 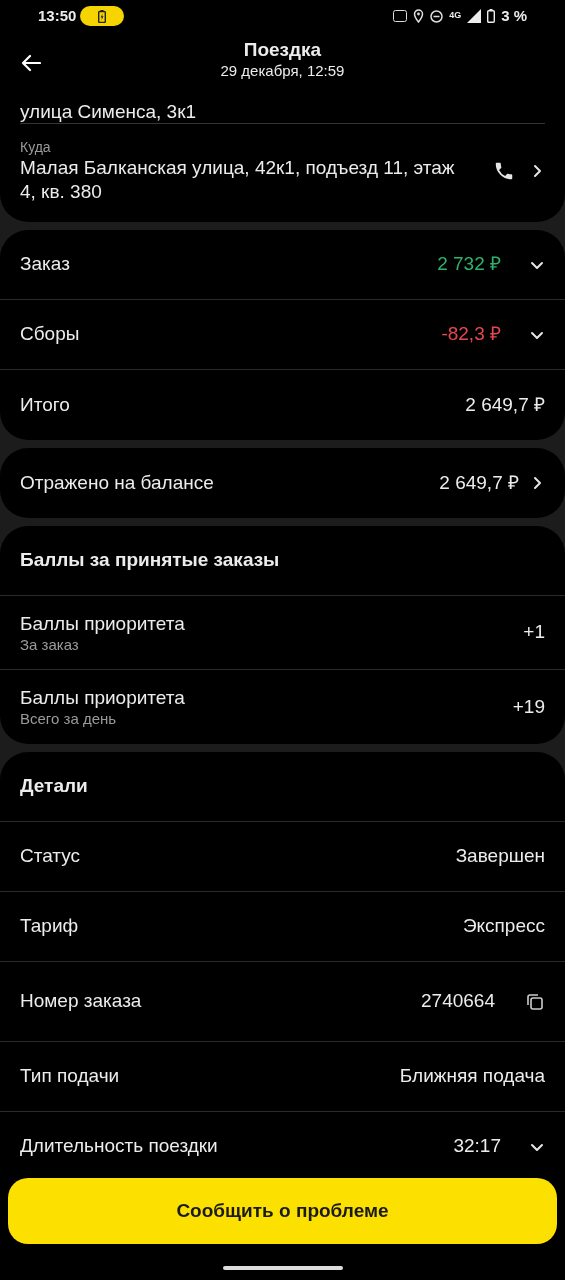 What do you see at coordinates (282, 1211) in the screenshot?
I see `report-problem-button: Сообщить о проблеме` at bounding box center [282, 1211].